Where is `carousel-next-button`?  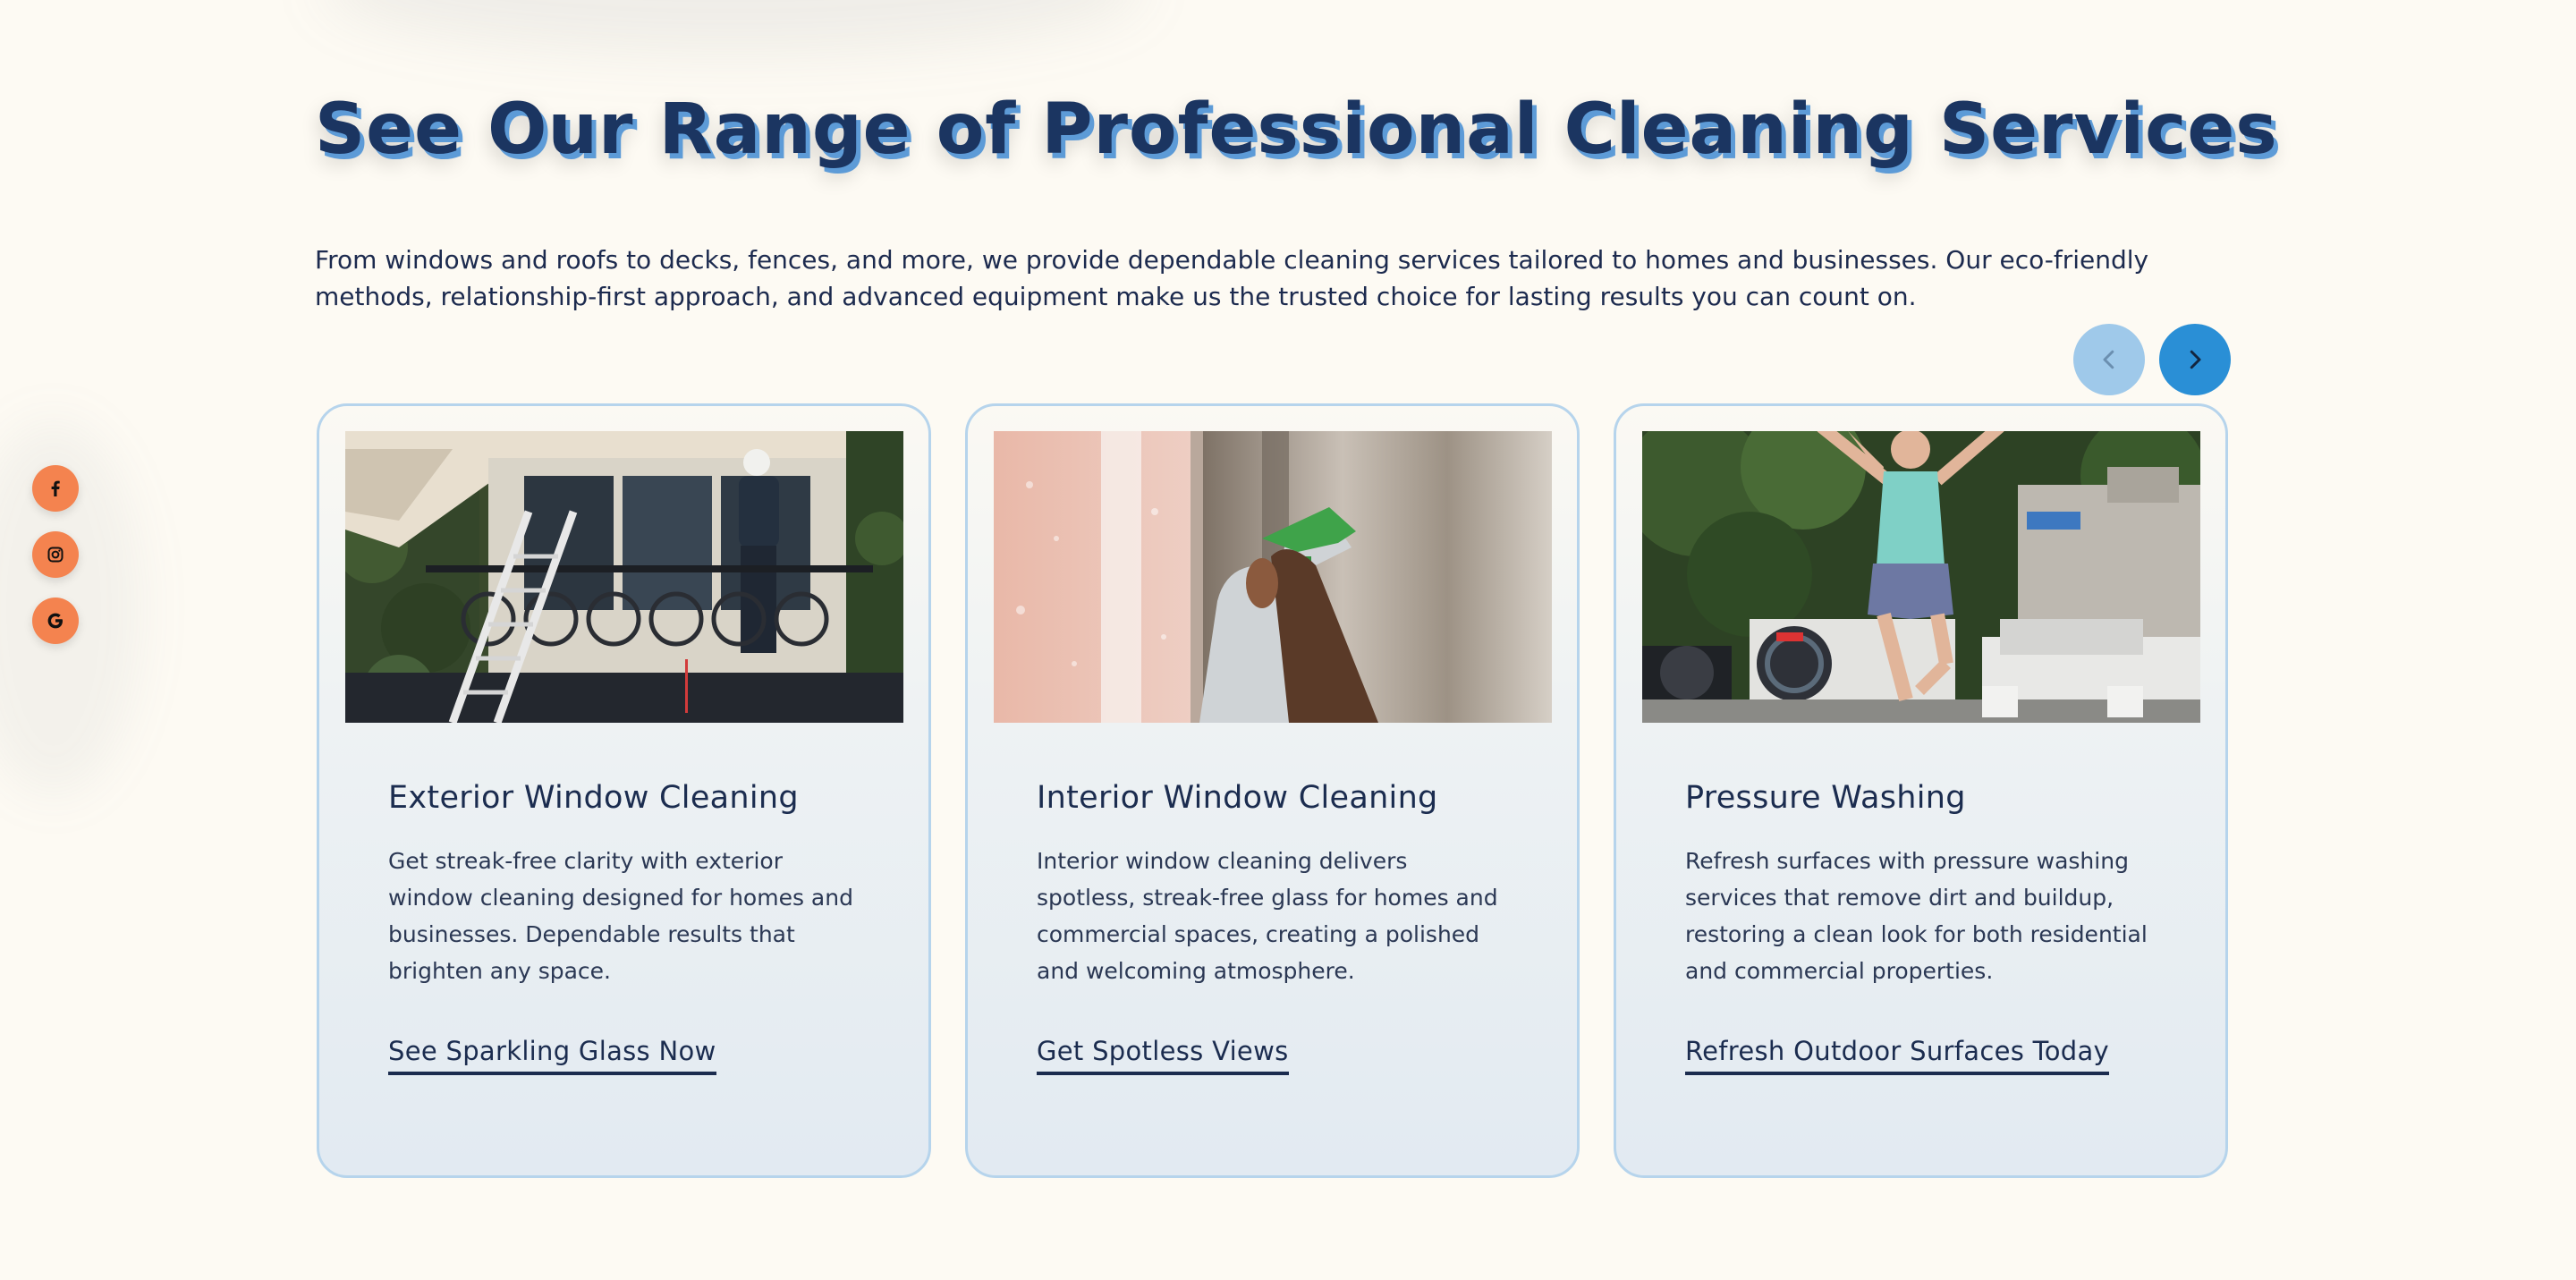 carousel-next-button is located at coordinates (2195, 359).